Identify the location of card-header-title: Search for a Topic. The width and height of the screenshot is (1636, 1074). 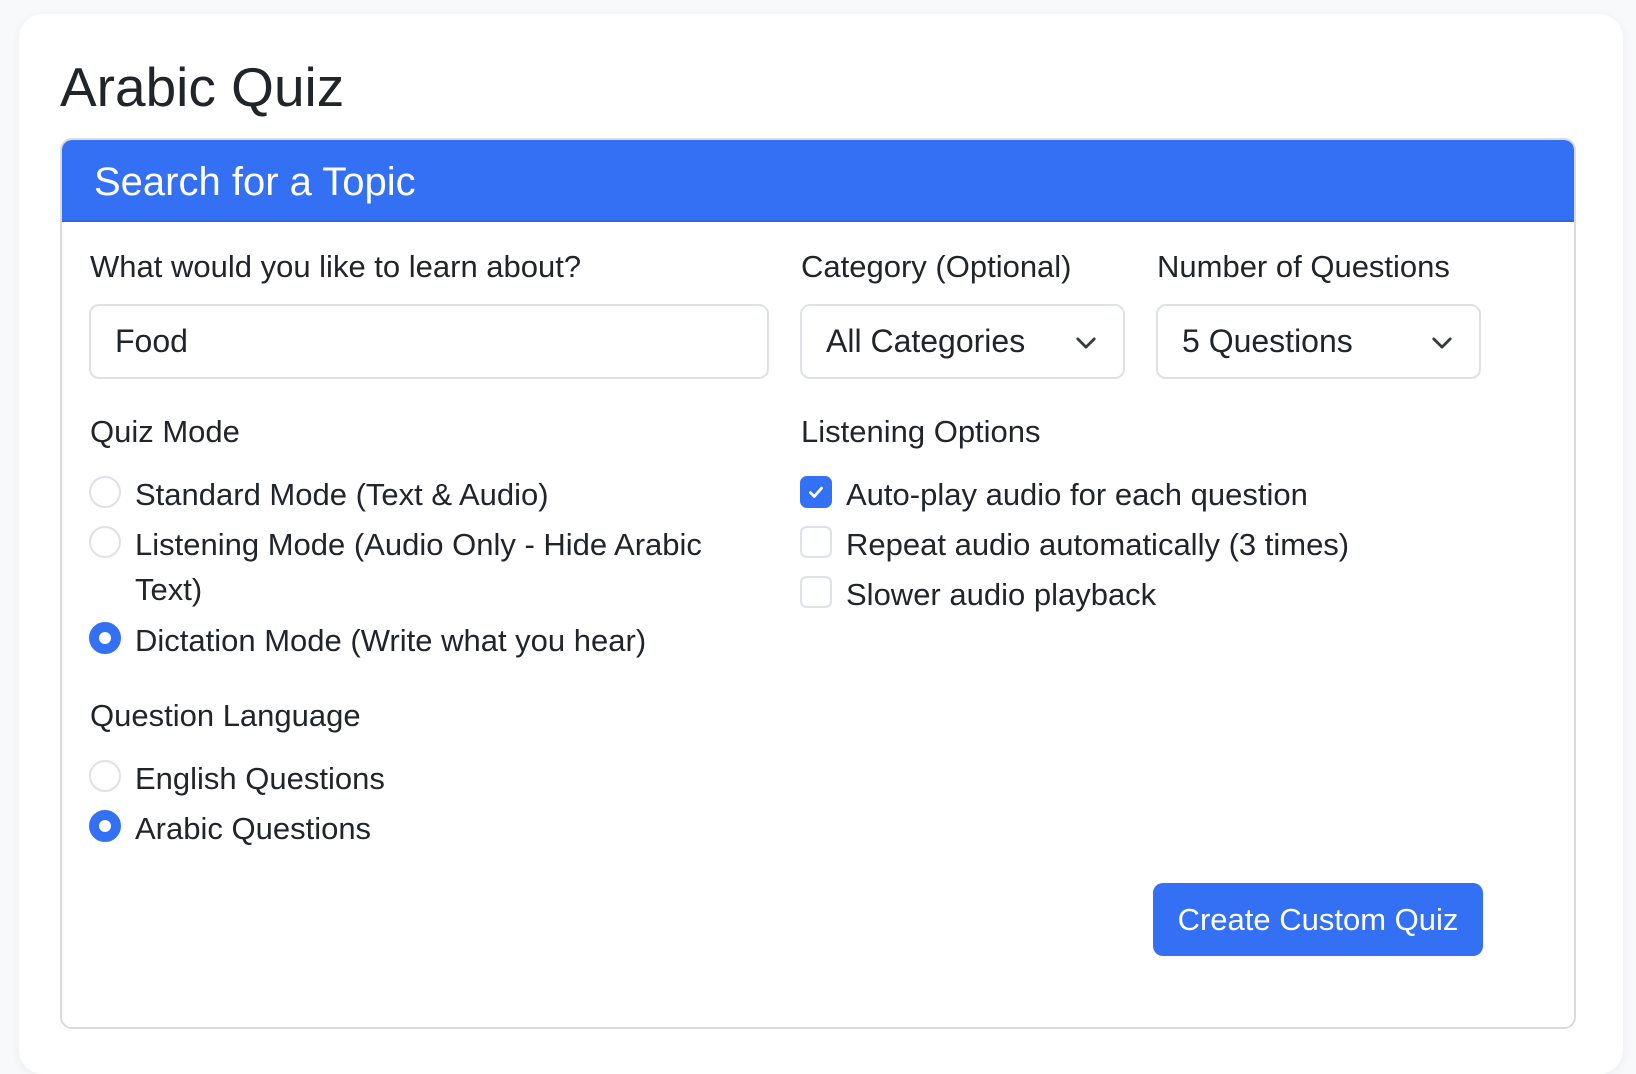
(255, 182).